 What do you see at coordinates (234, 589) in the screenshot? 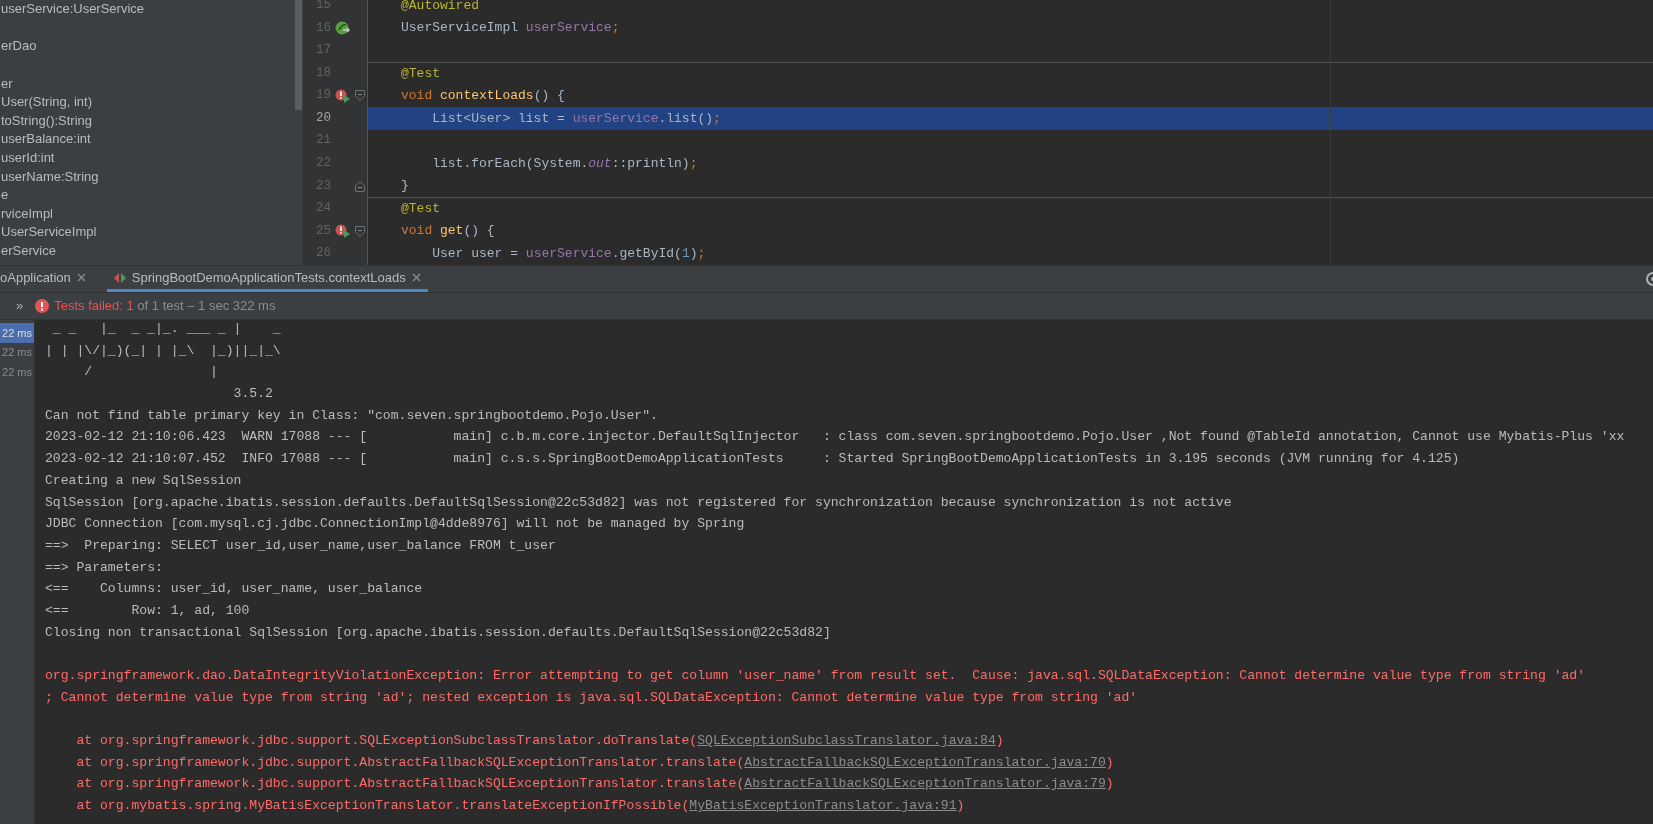
I see `console-line: <== Columns: user_id, user_name, user_balance` at bounding box center [234, 589].